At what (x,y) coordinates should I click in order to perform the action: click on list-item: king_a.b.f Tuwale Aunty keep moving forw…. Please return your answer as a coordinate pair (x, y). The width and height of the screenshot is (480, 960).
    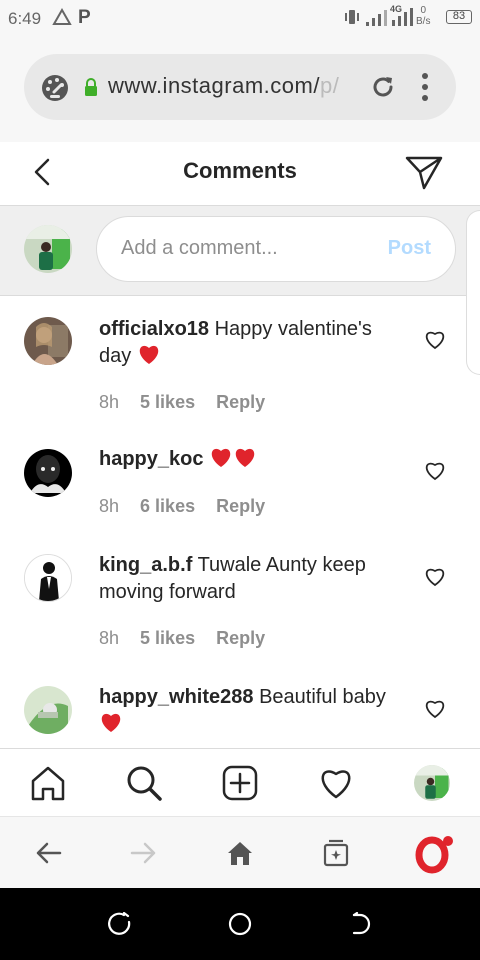
    Looking at the image, I should click on (240, 598).